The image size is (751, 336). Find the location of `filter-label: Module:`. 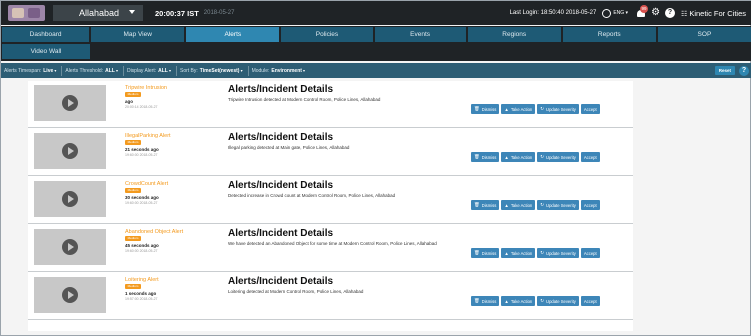

filter-label: Module: is located at coordinates (260, 70).